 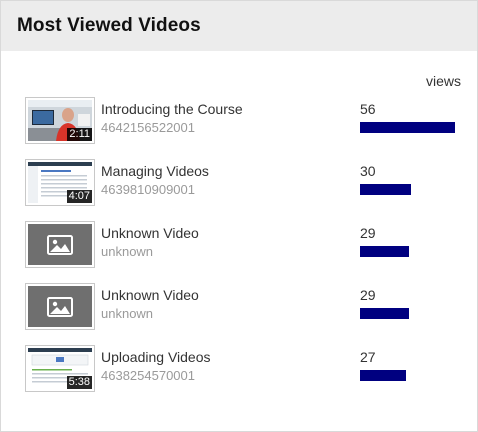 What do you see at coordinates (239, 376) in the screenshot?
I see `video-row: 5:38 Uploading Videos 4638254570001 27` at bounding box center [239, 376].